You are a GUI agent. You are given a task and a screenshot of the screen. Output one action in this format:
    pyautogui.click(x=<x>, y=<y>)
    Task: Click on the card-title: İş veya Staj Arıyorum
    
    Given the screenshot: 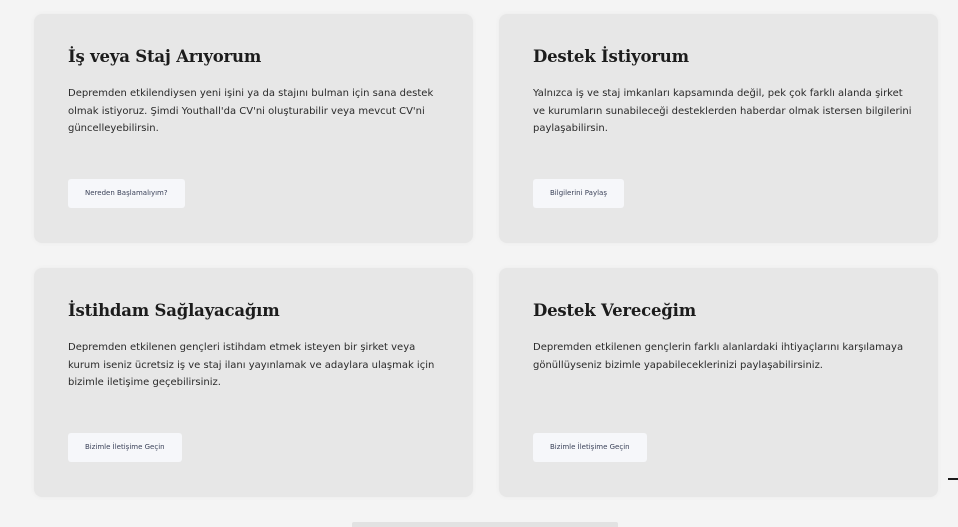 What is the action you would take?
    pyautogui.click(x=165, y=56)
    